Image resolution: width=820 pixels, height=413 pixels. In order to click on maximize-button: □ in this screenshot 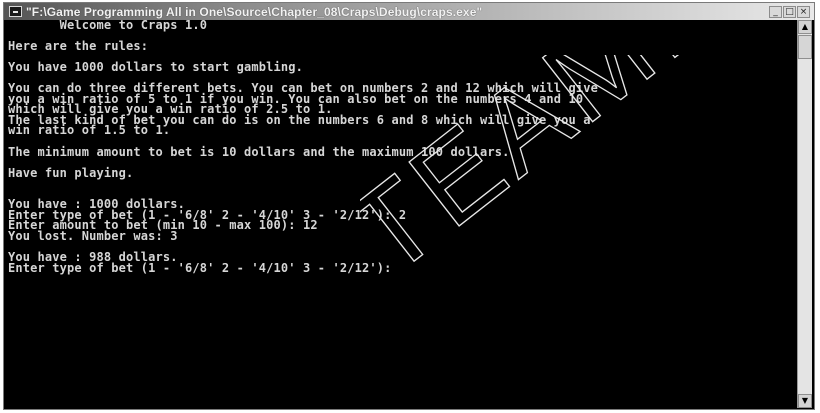, I will do `click(789, 11)`.